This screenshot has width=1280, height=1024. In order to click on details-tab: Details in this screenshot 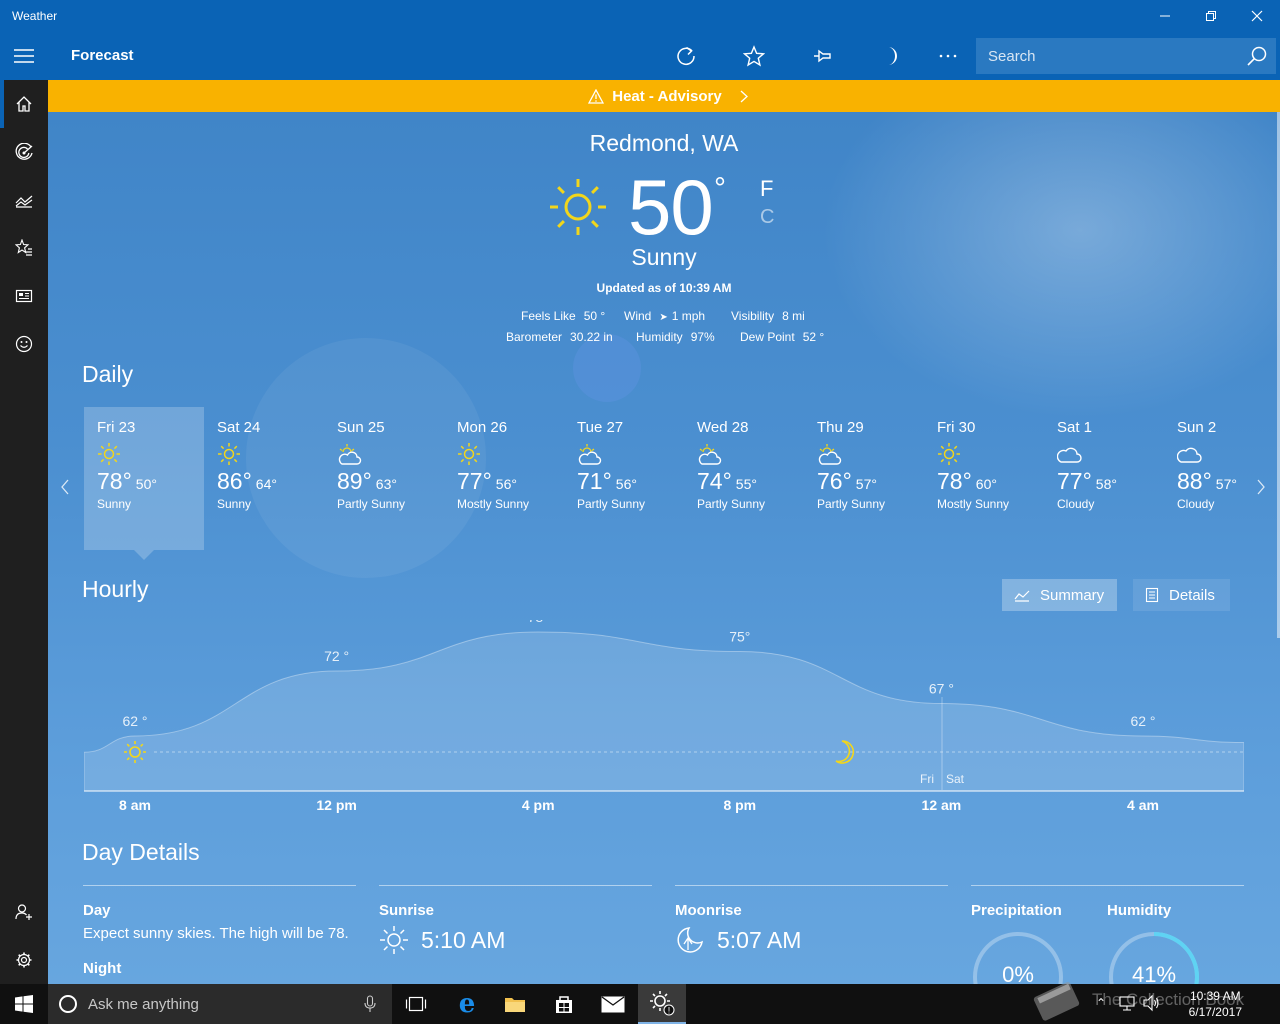, I will do `click(1181, 595)`.